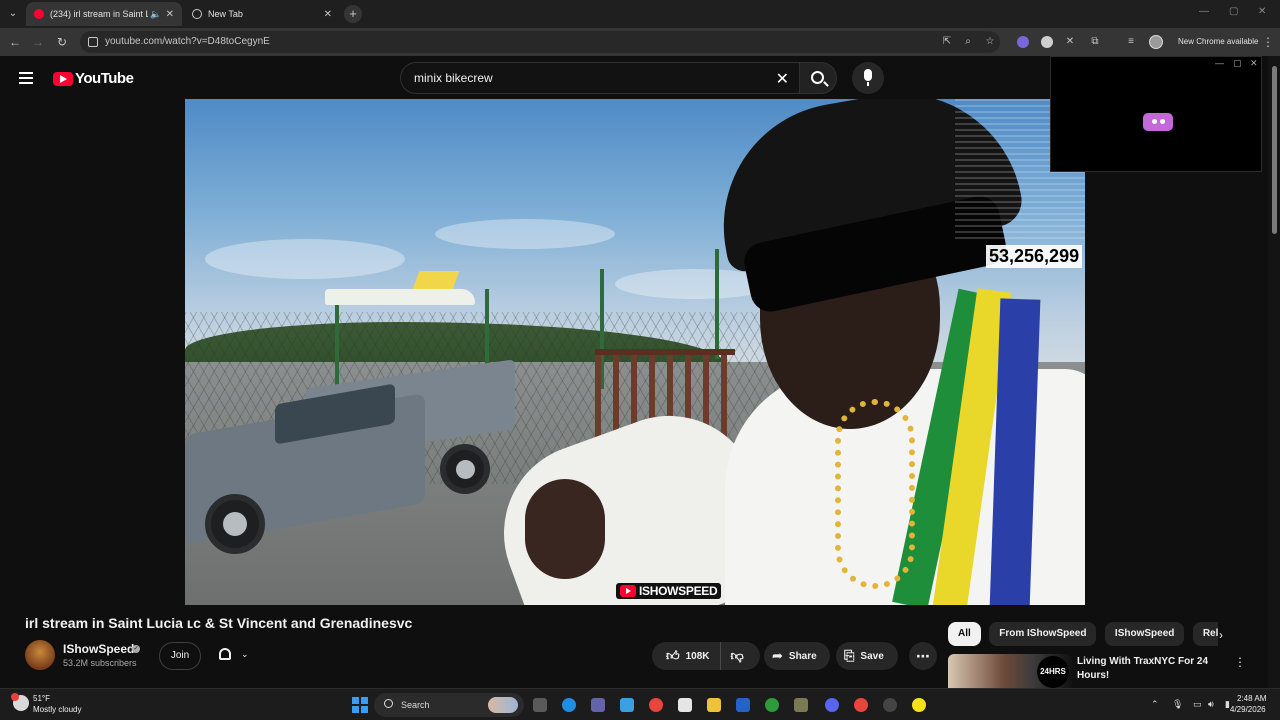 The image size is (1280, 720). Describe the element at coordinates (41, 698) in the screenshot. I see `weather-temperature: 51°F` at that location.